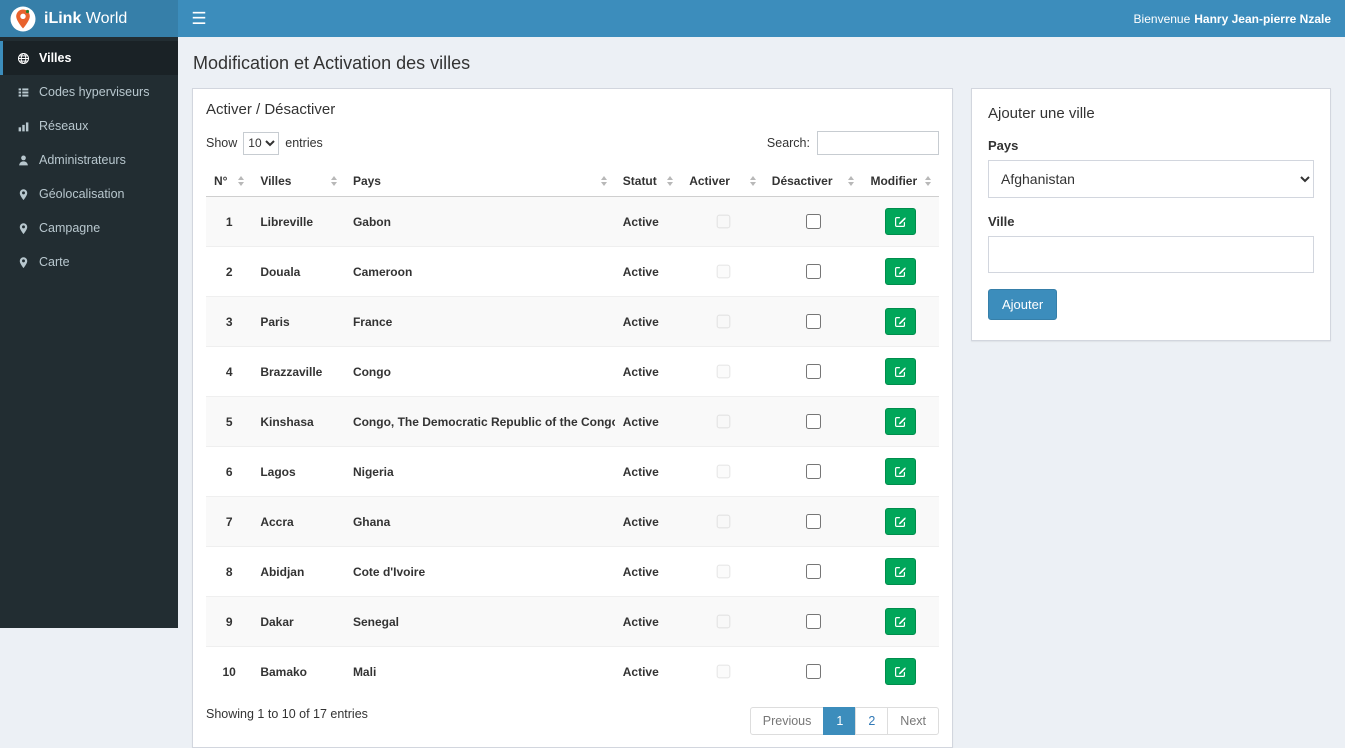  What do you see at coordinates (787, 721) in the screenshot?
I see `pagination-previous-button: Previous` at bounding box center [787, 721].